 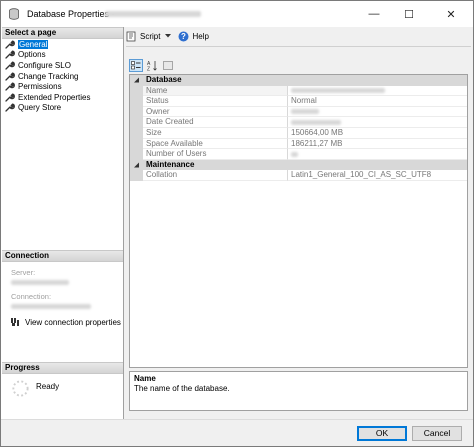 I want to click on view-connection-properties-label: View connection properties, so click(x=73, y=322).